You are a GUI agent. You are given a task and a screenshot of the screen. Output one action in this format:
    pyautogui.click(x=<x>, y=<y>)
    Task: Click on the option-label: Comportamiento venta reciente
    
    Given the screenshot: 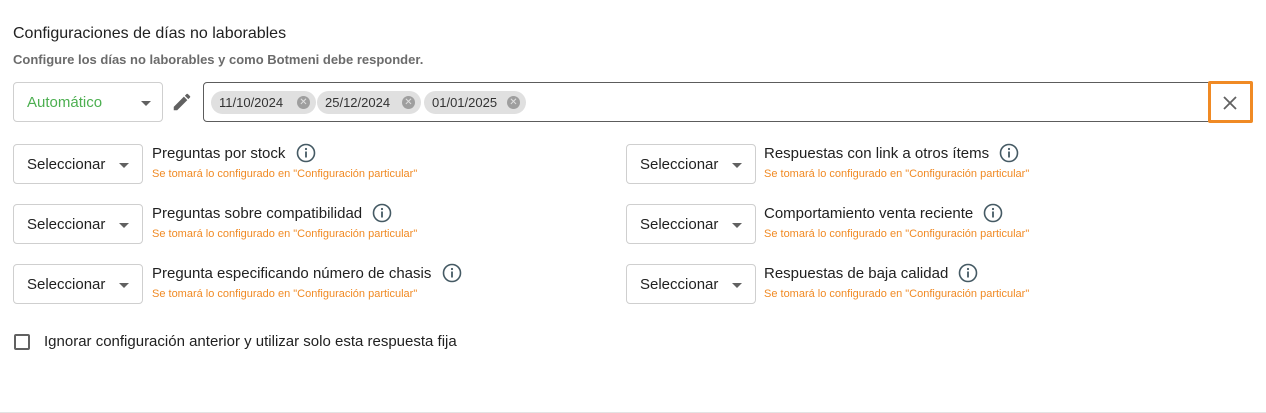 What is the action you would take?
    pyautogui.click(x=883, y=213)
    